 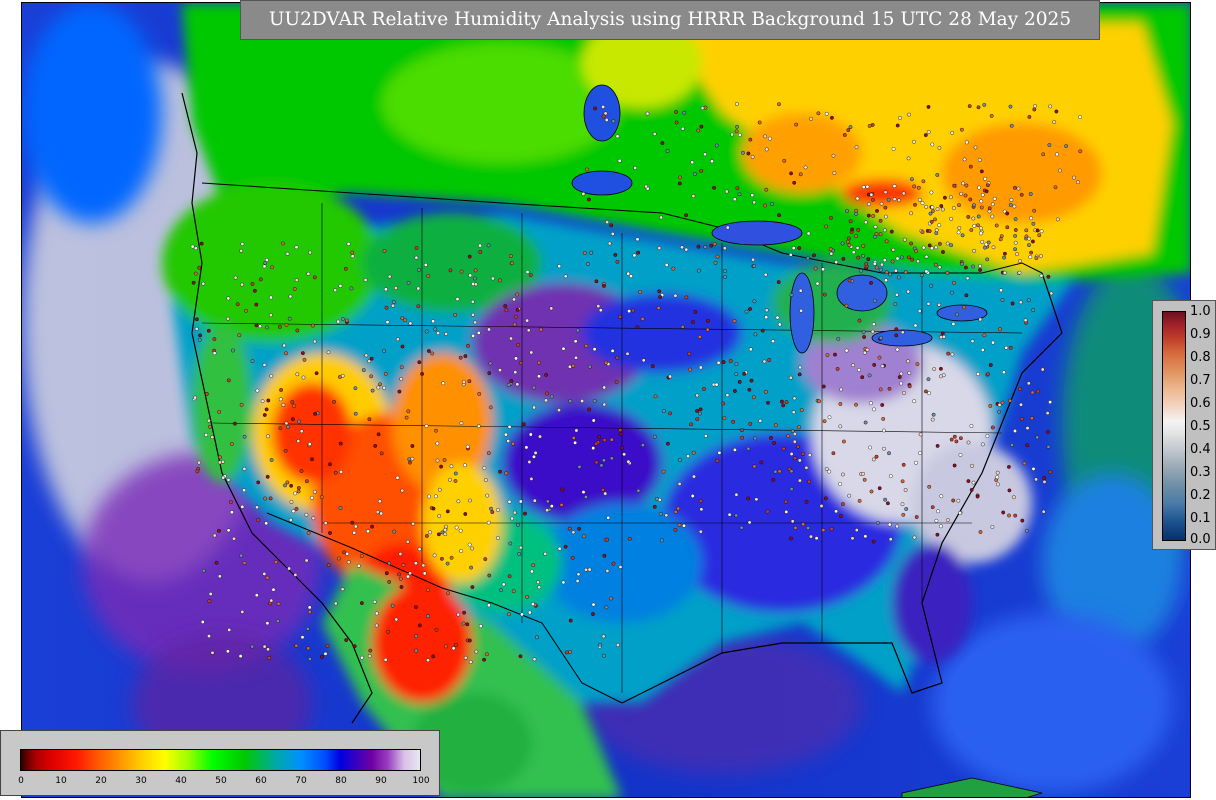 What do you see at coordinates (1200, 426) in the screenshot?
I see `ob-tick-label: 0.5` at bounding box center [1200, 426].